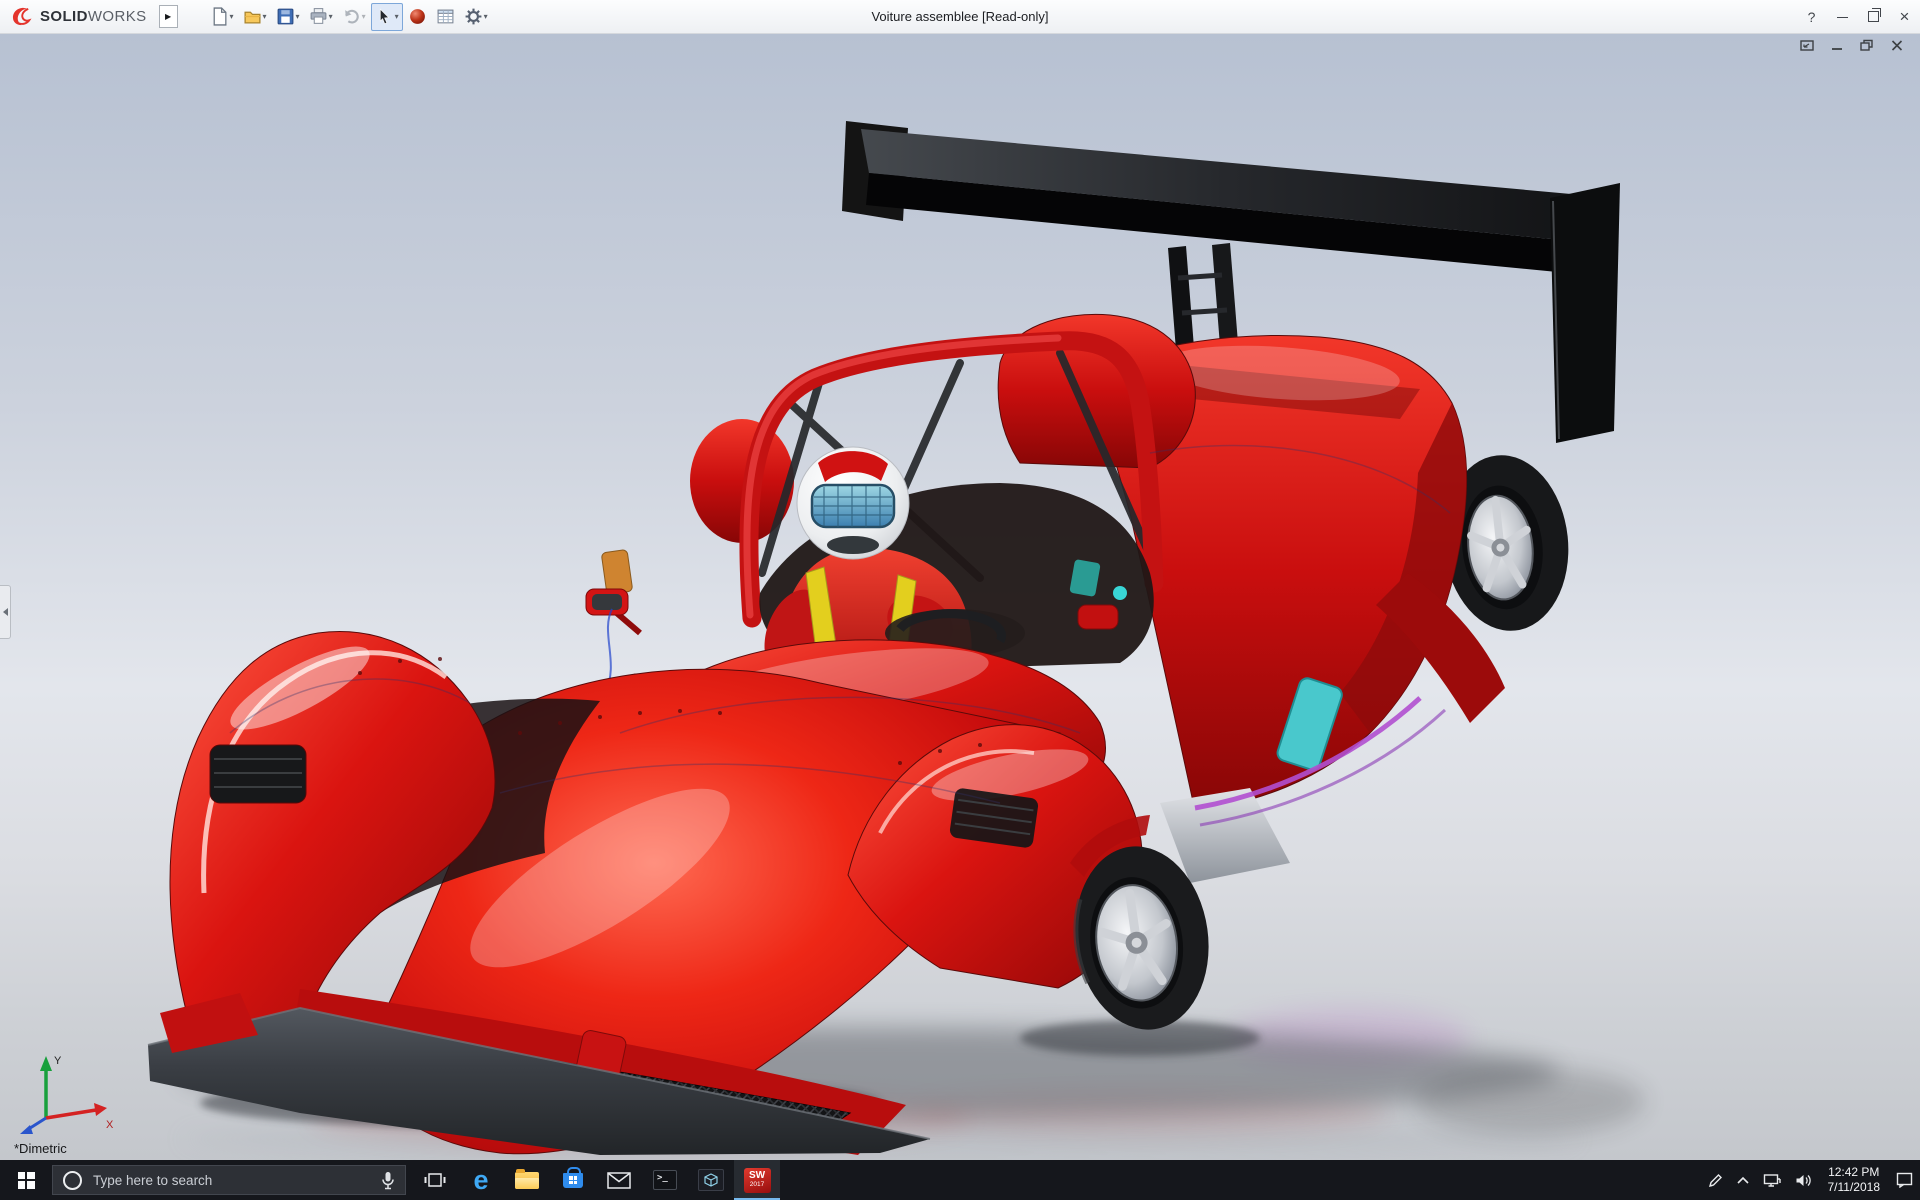 Image resolution: width=1920 pixels, height=1200 pixels. I want to click on restore-button, so click(1873, 16).